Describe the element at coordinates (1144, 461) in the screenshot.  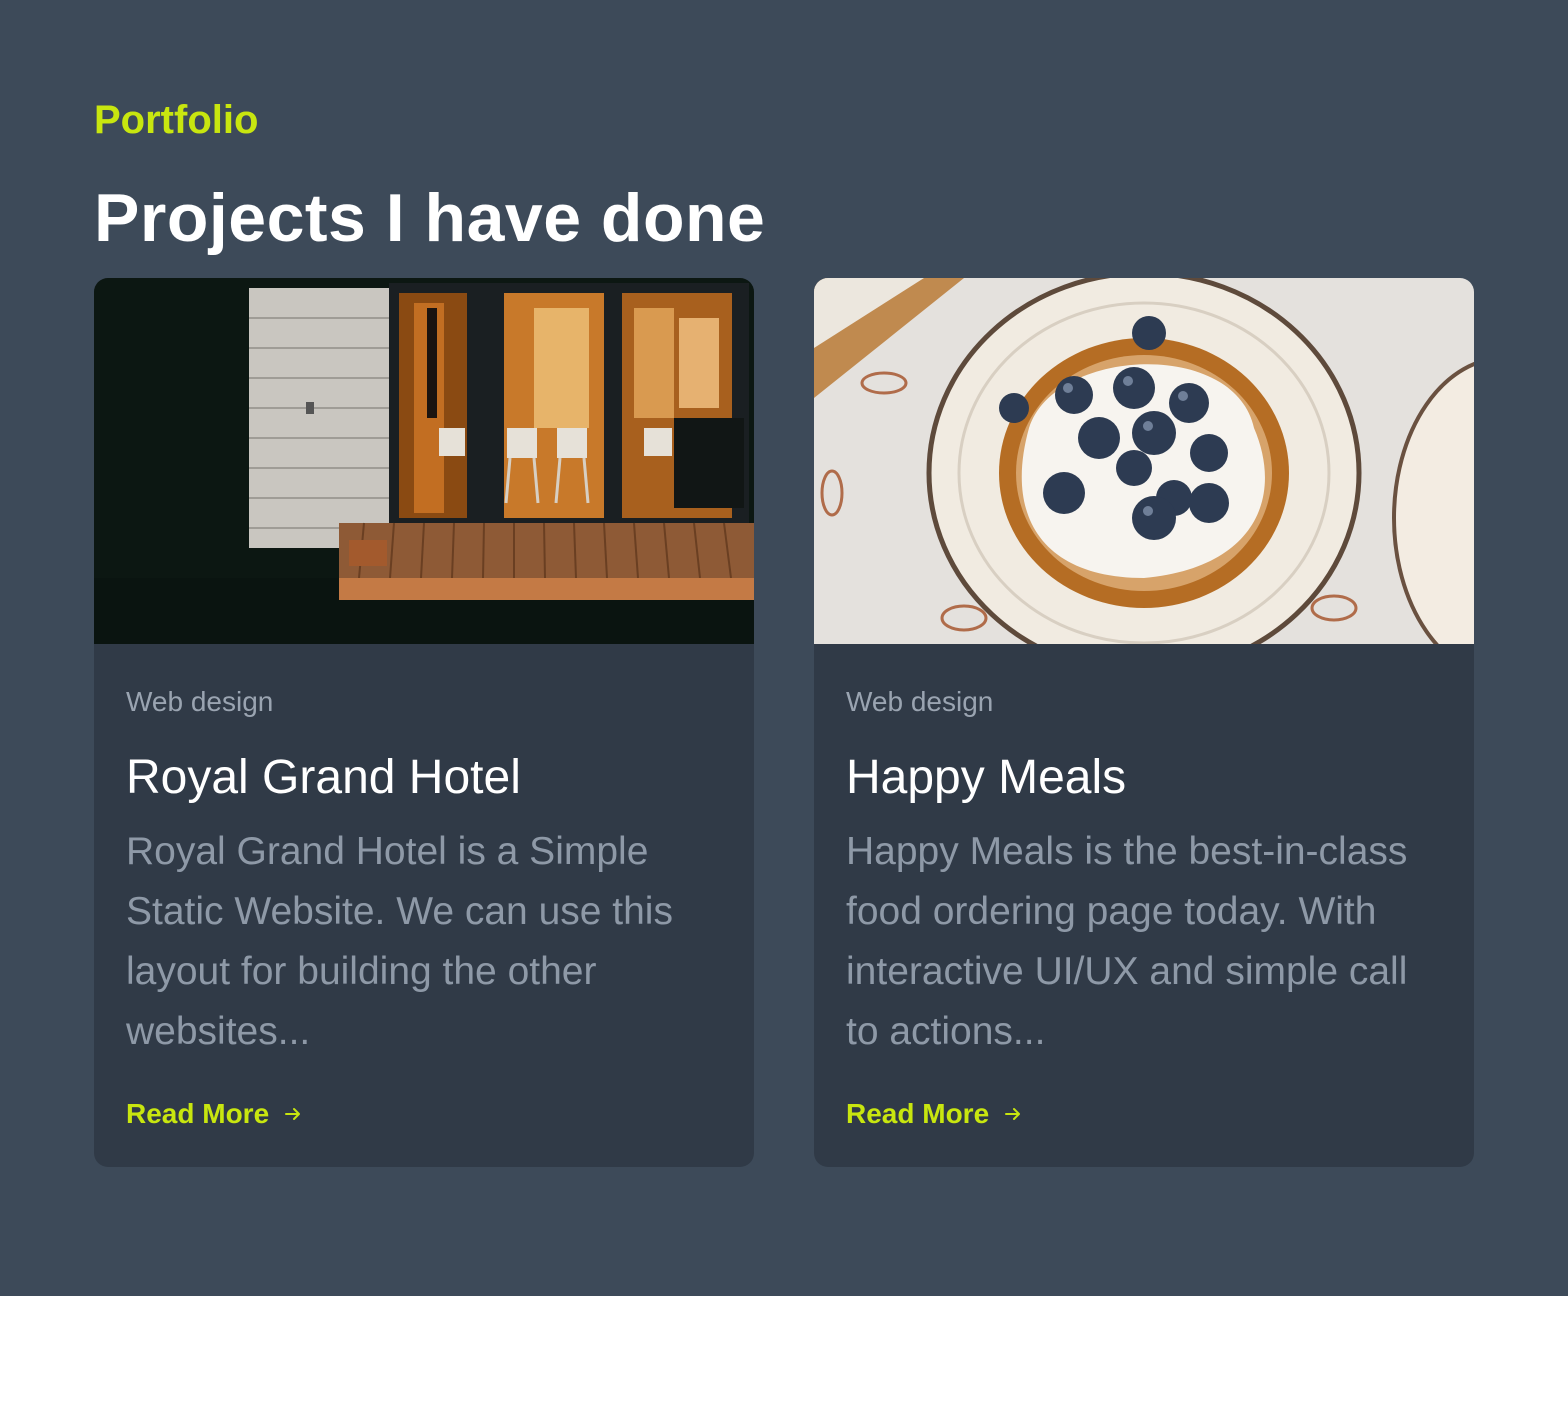
I see `project-image-waffles` at that location.